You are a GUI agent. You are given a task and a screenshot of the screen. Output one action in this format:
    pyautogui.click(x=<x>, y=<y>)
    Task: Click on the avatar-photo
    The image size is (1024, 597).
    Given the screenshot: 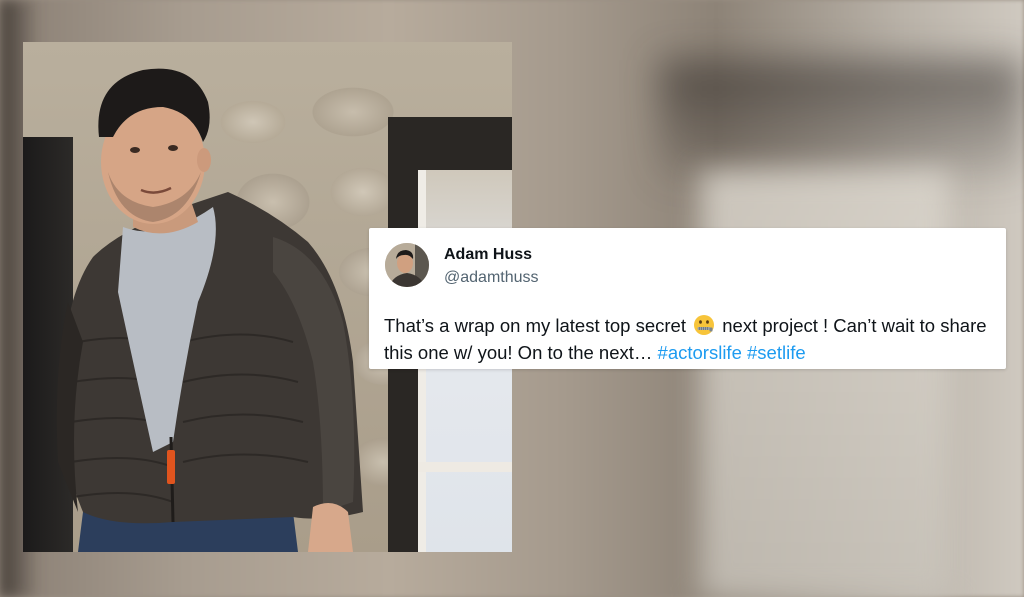 What is the action you would take?
    pyautogui.click(x=407, y=265)
    